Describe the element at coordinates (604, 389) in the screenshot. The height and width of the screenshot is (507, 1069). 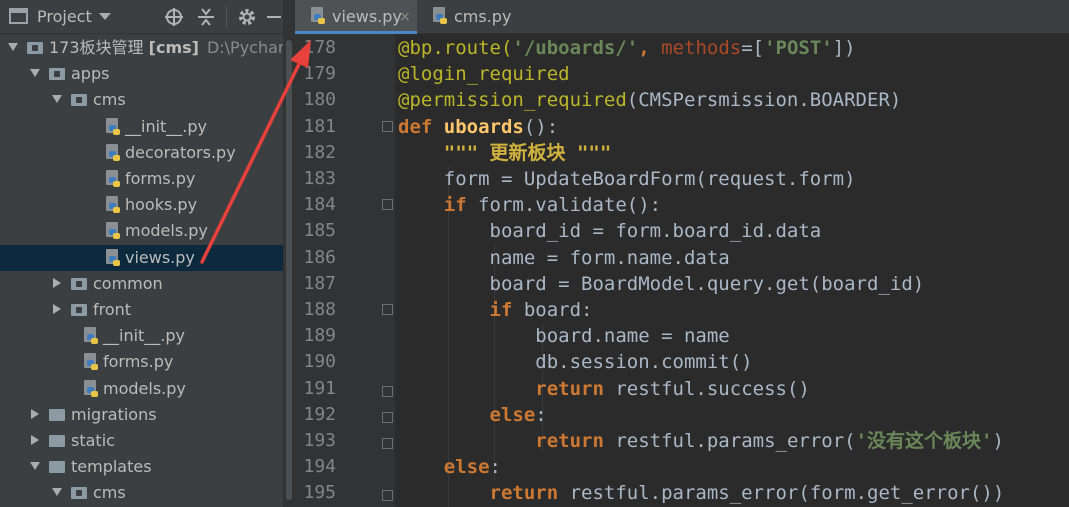
I see `code-line: return restful.success()` at that location.